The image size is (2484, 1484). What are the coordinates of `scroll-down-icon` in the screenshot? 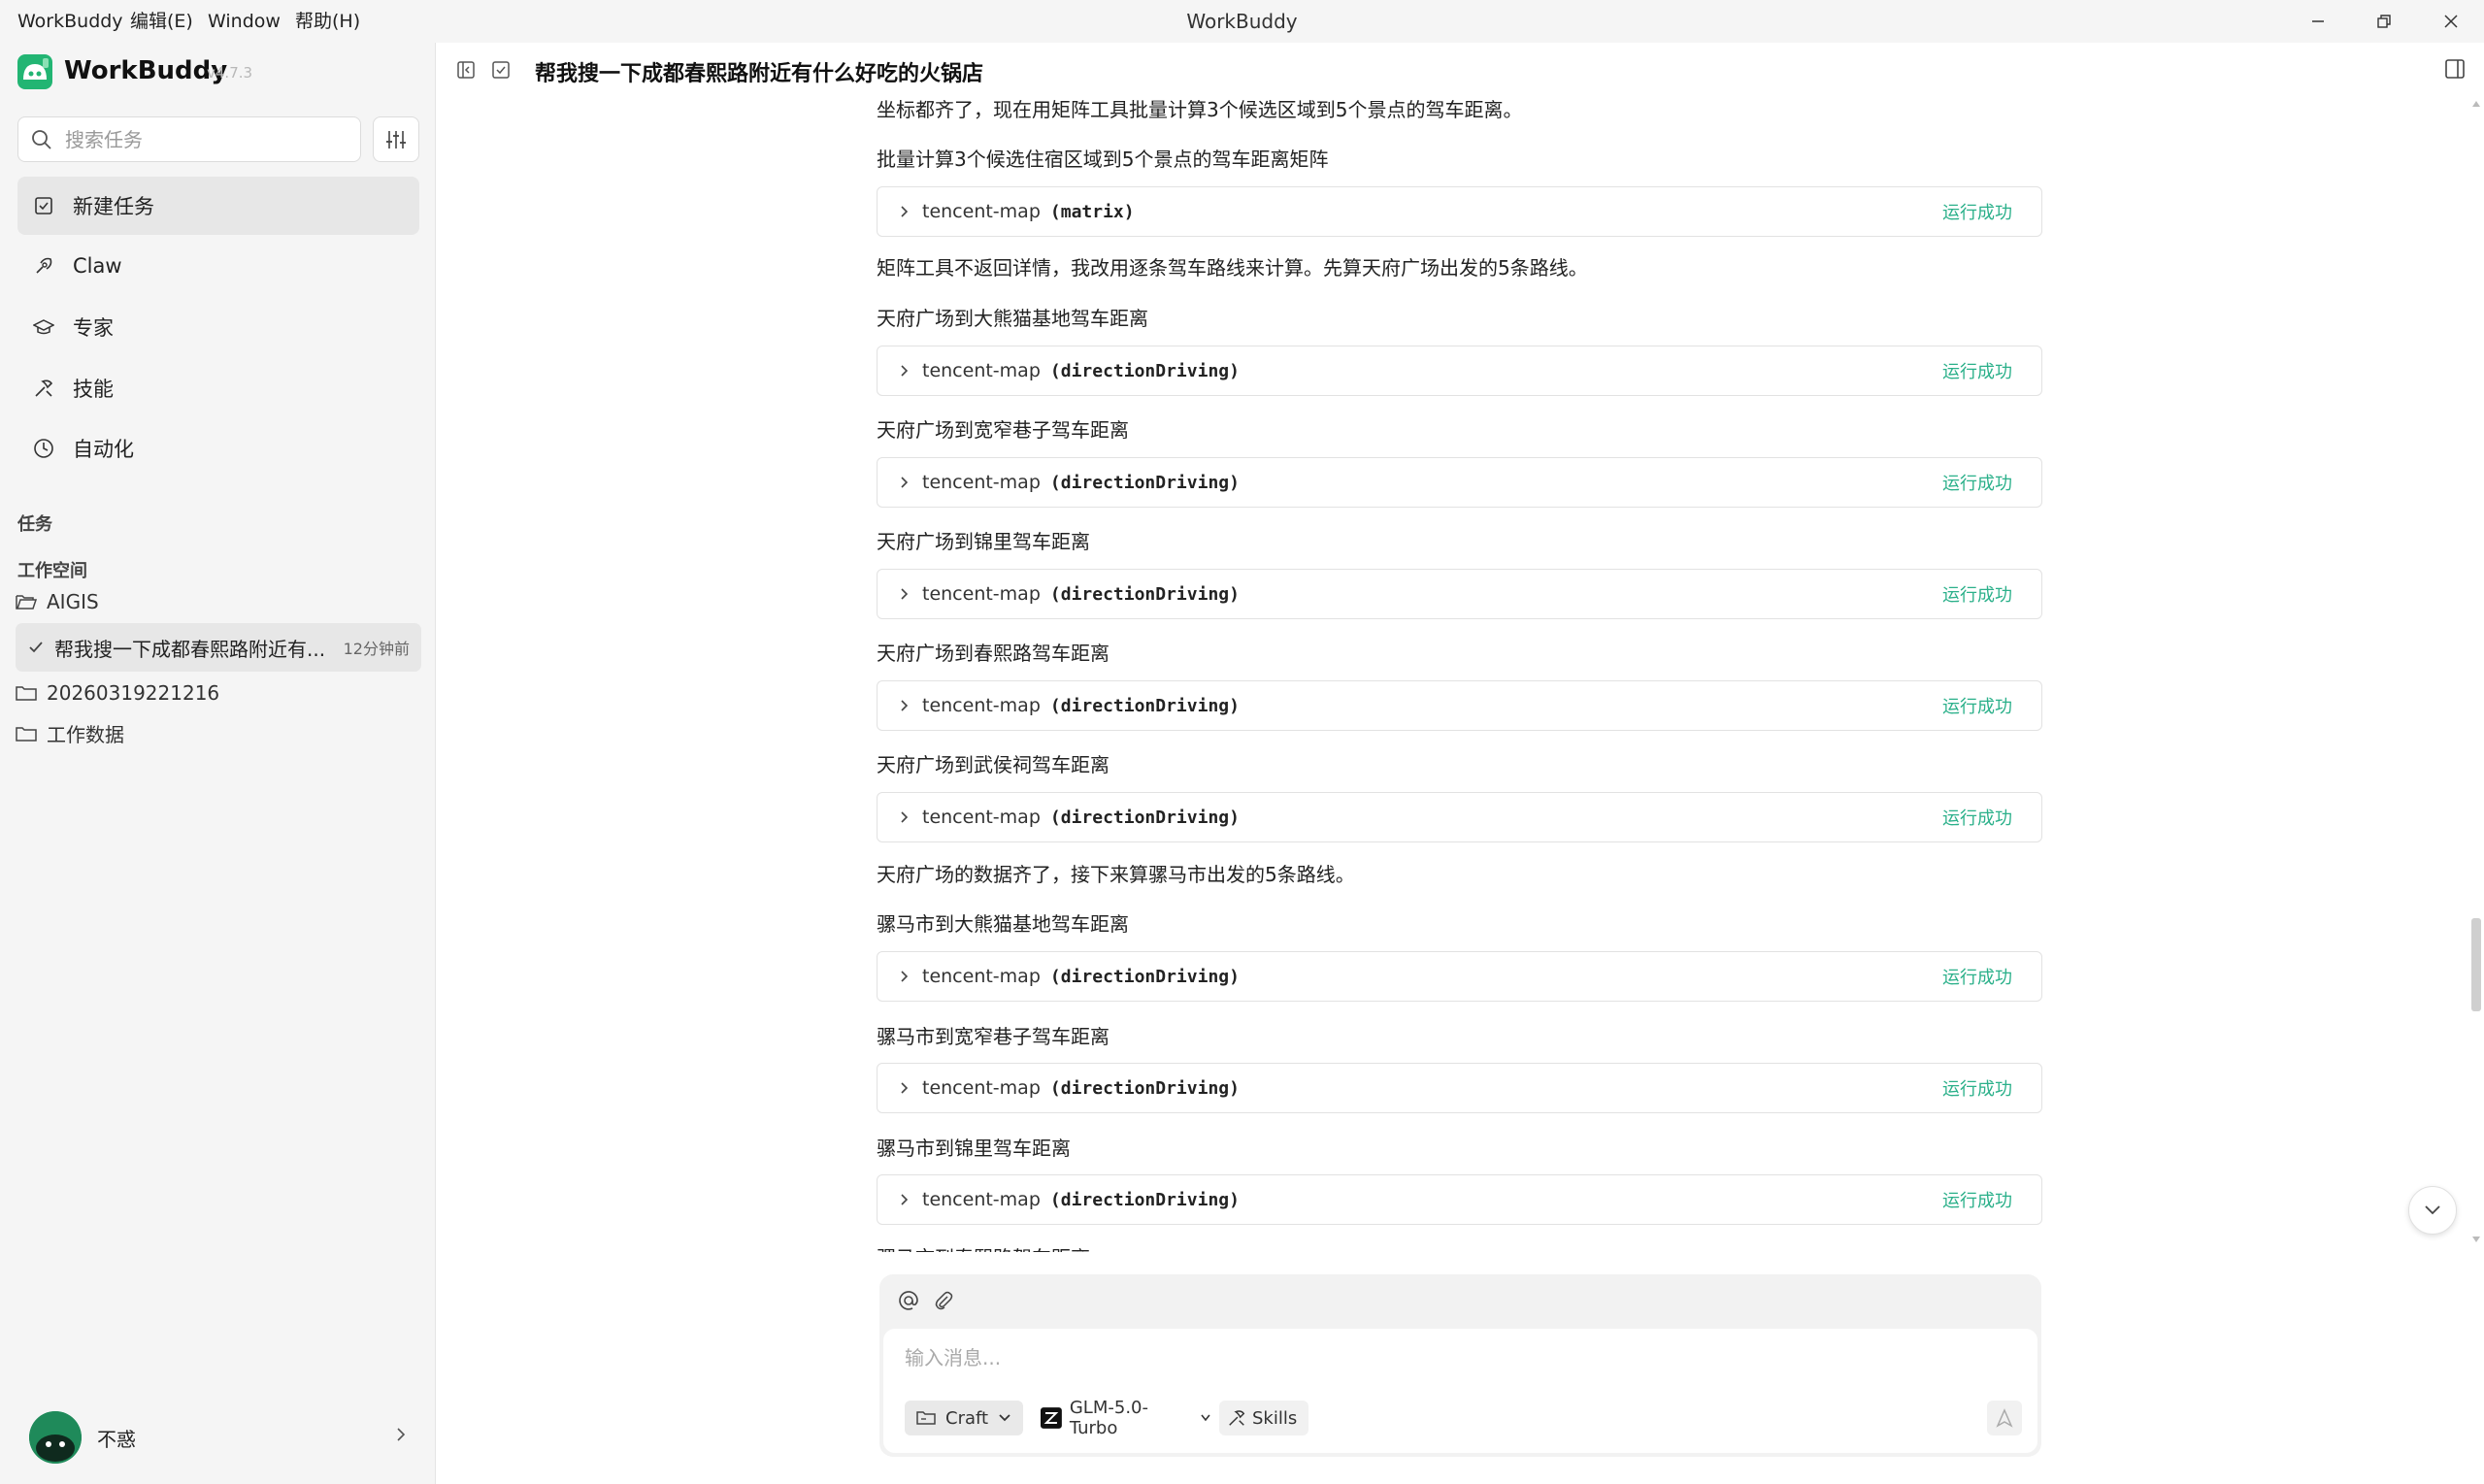 It's located at (2476, 1239).